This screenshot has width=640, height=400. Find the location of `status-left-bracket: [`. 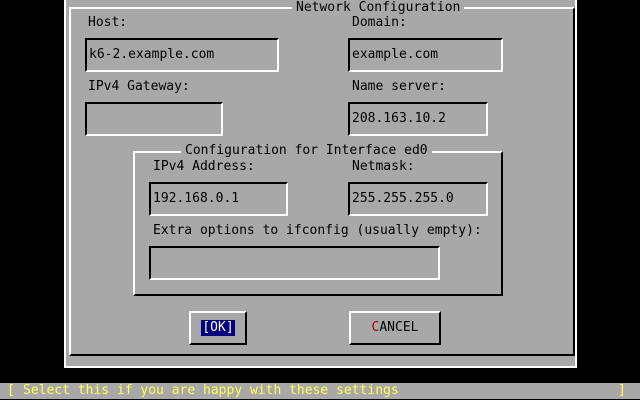

status-left-bracket: [ is located at coordinates (11, 390).